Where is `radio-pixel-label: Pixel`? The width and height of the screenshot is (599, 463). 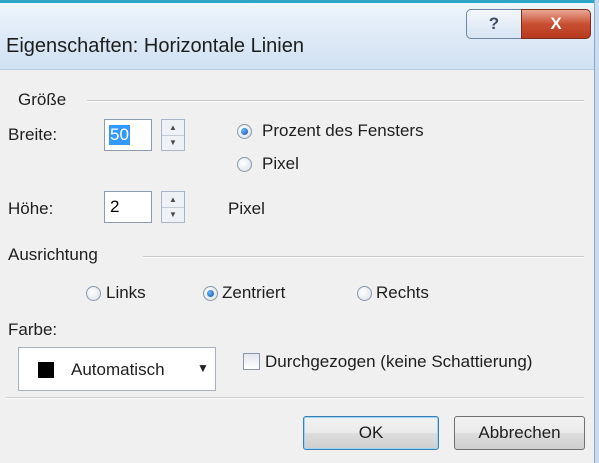 radio-pixel-label: Pixel is located at coordinates (280, 164).